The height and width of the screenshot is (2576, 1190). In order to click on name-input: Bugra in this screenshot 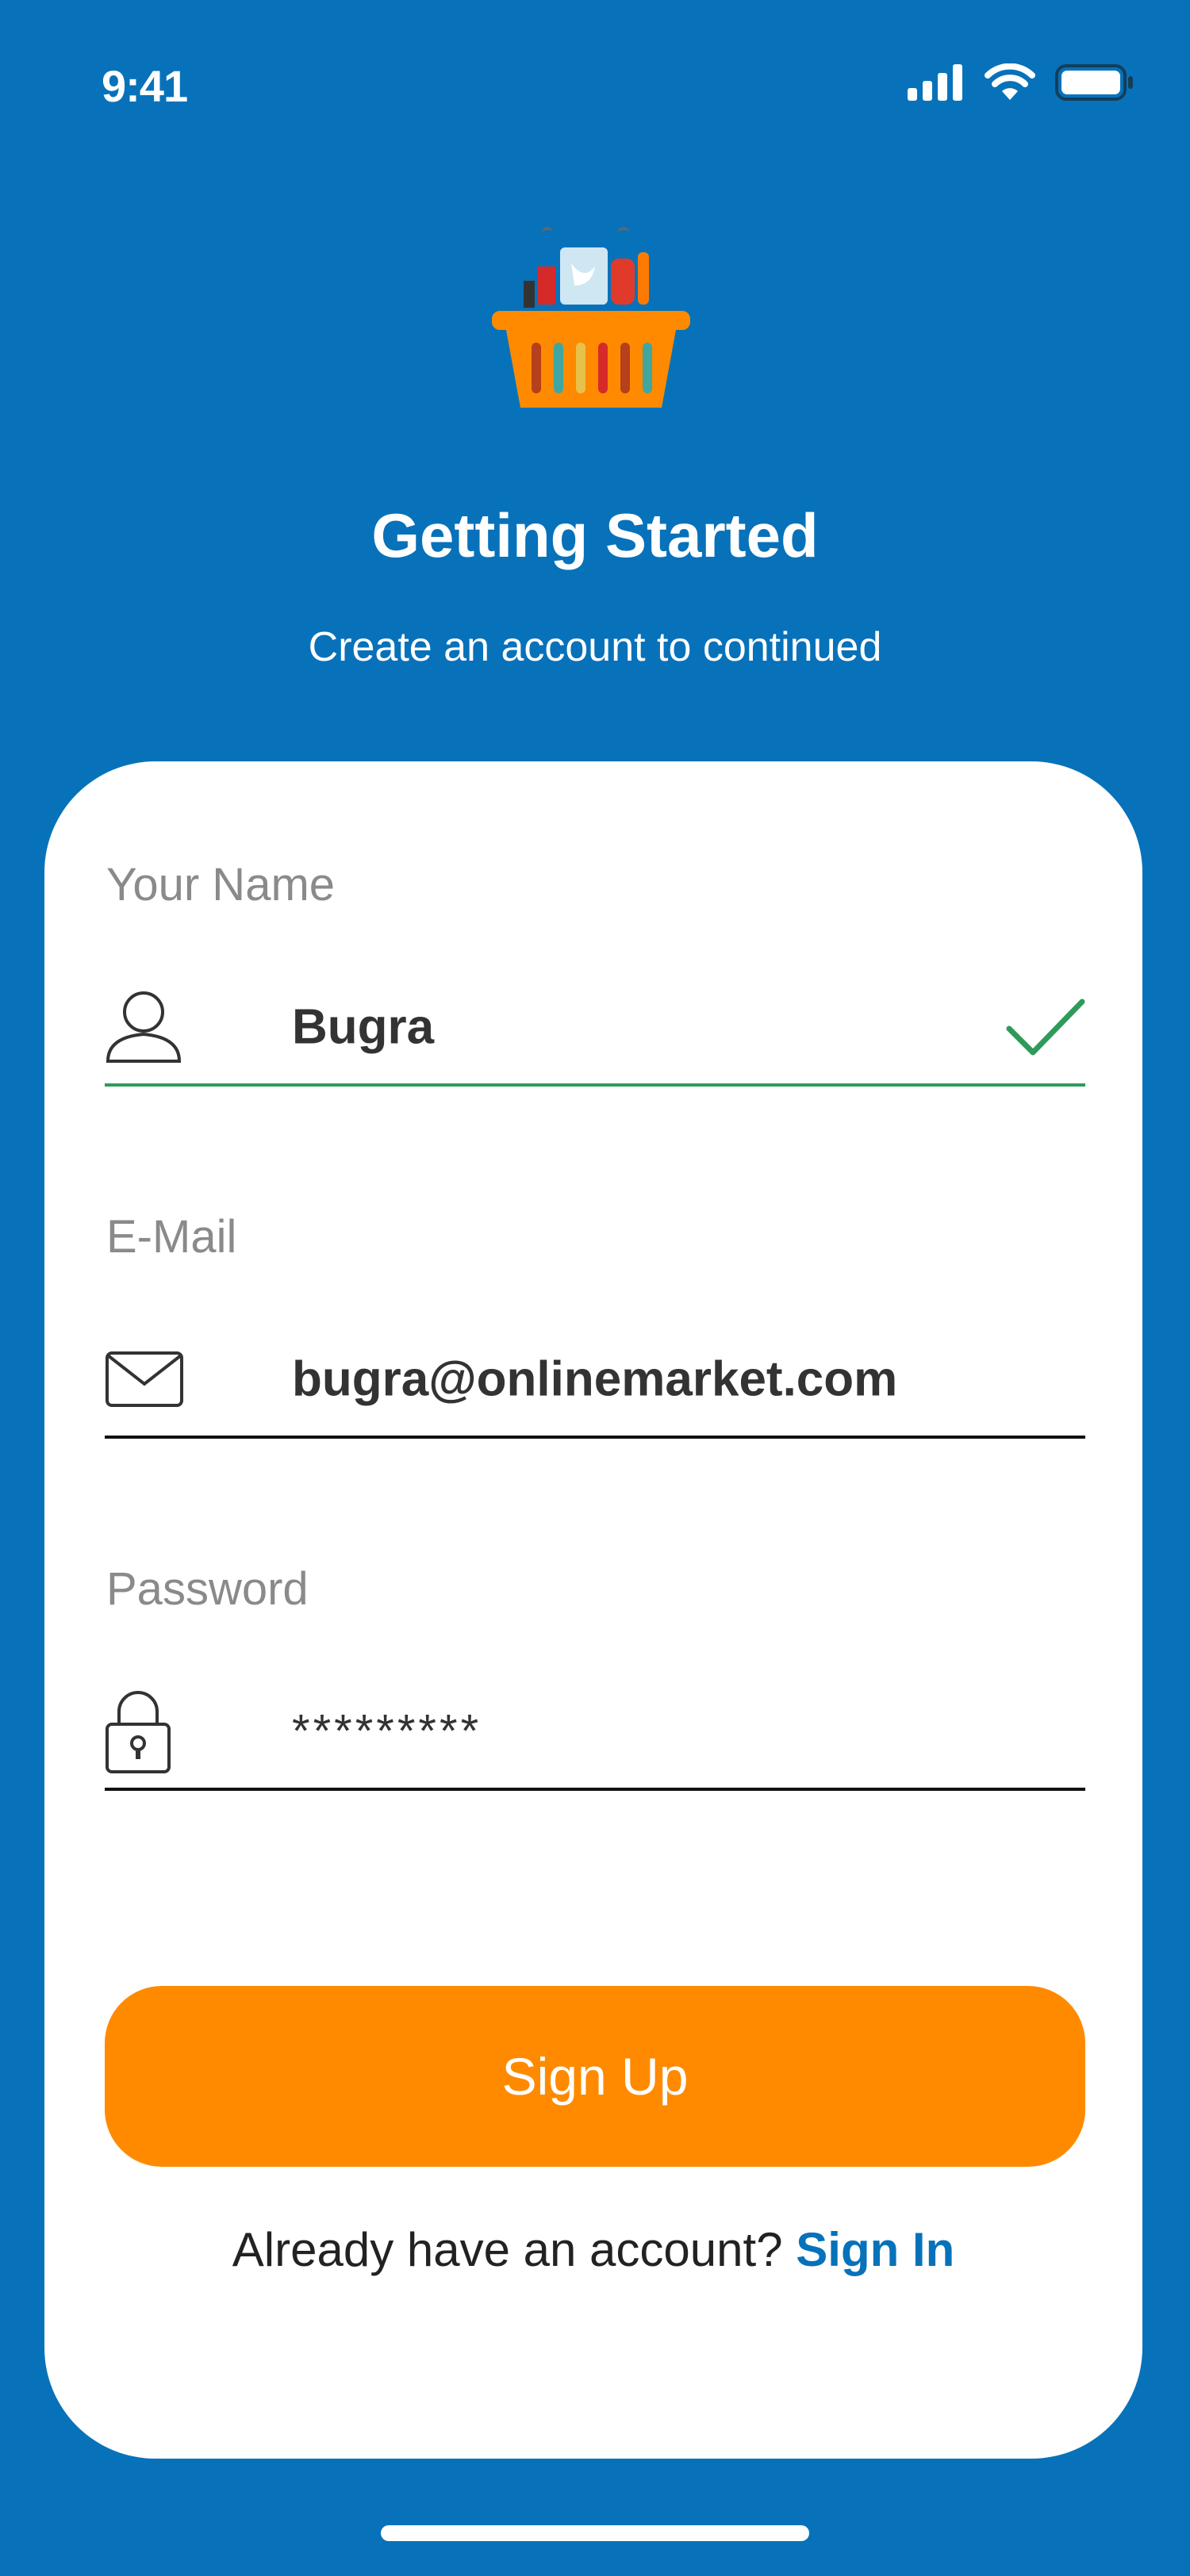, I will do `click(363, 1027)`.